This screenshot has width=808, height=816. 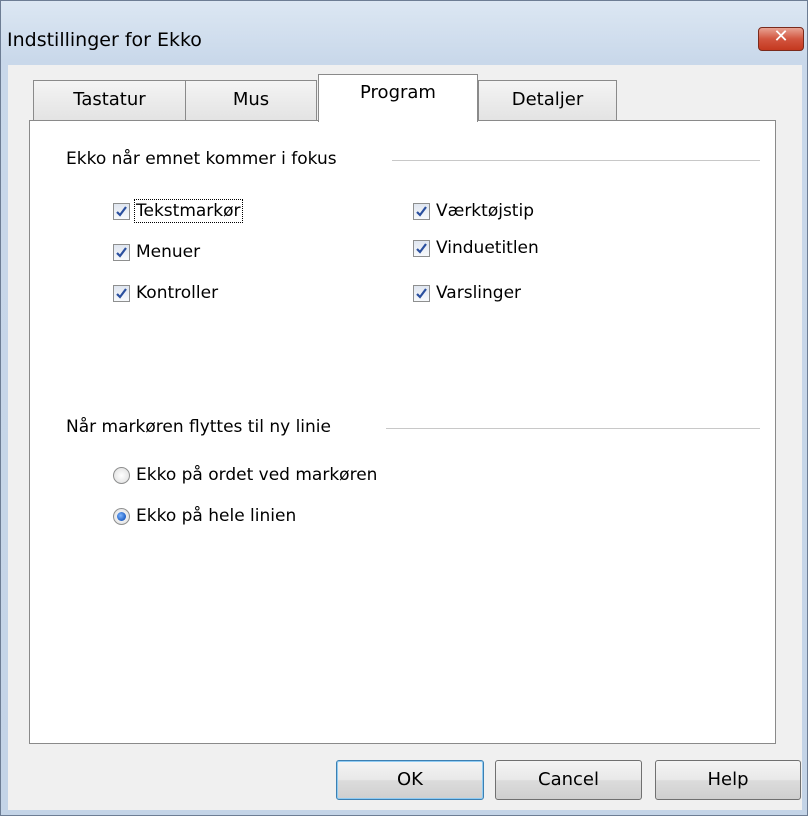 I want to click on checkbox-label: Kontroller, so click(x=177, y=293).